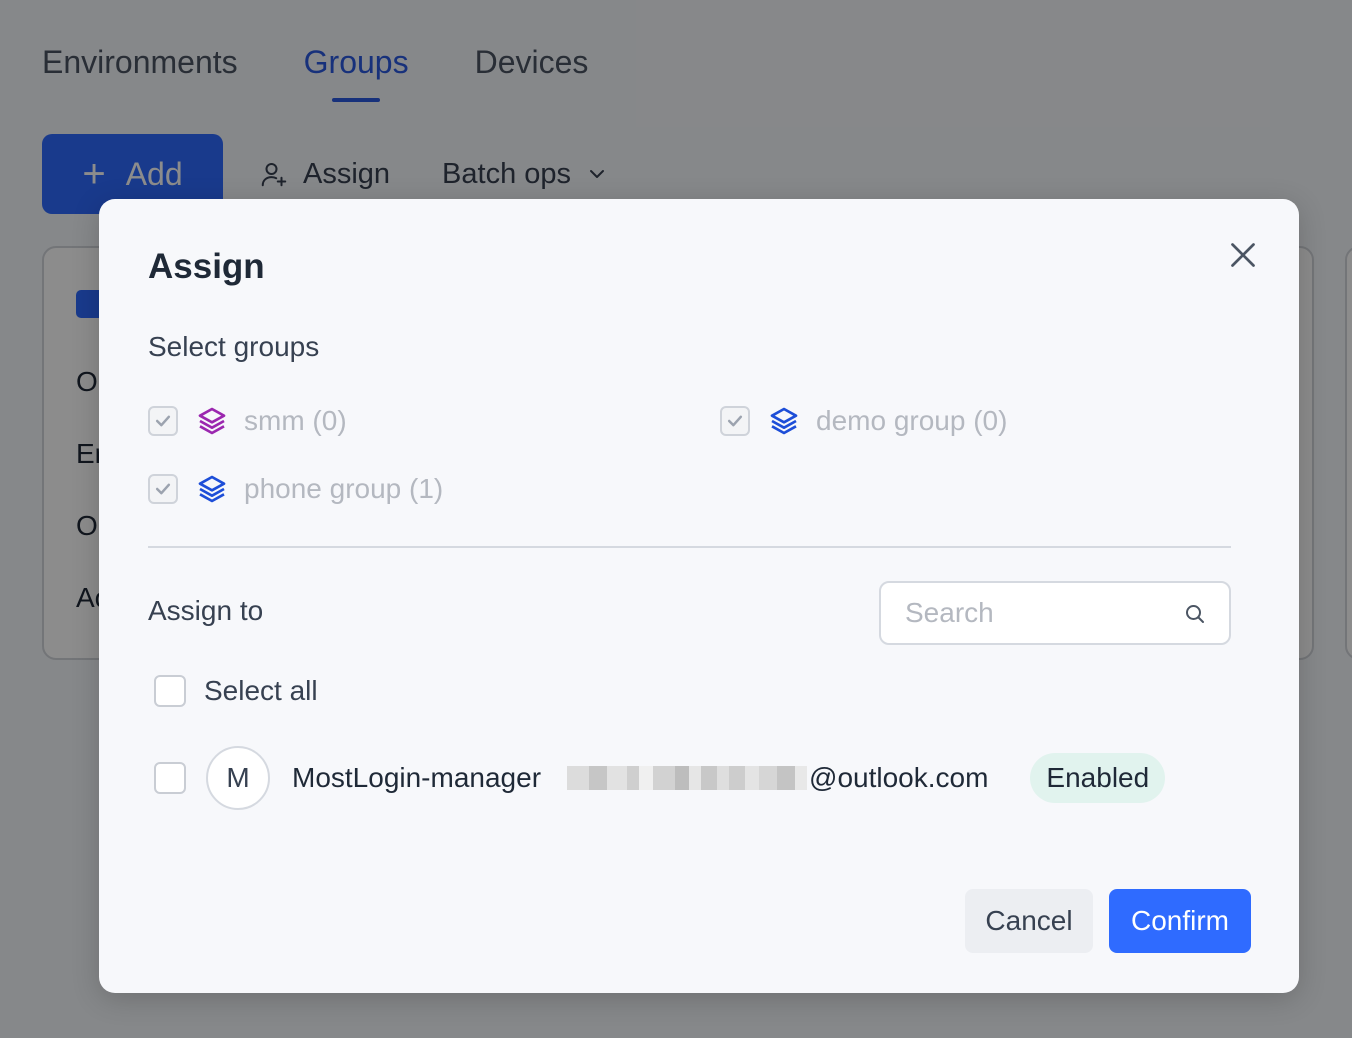  What do you see at coordinates (687, 778) in the screenshot?
I see `redacted-email-blur` at bounding box center [687, 778].